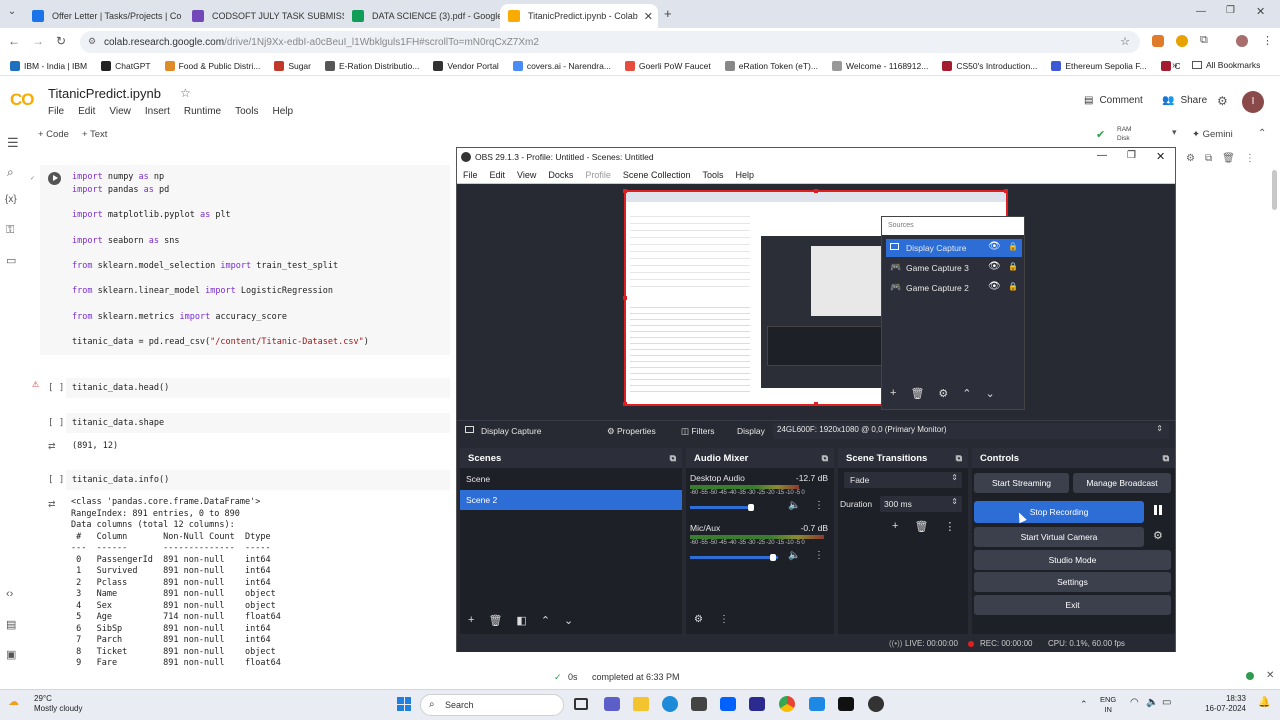 The width and height of the screenshot is (1280, 720). I want to click on source-item-display-capture: Display Capture 👁 🔒, so click(954, 248).